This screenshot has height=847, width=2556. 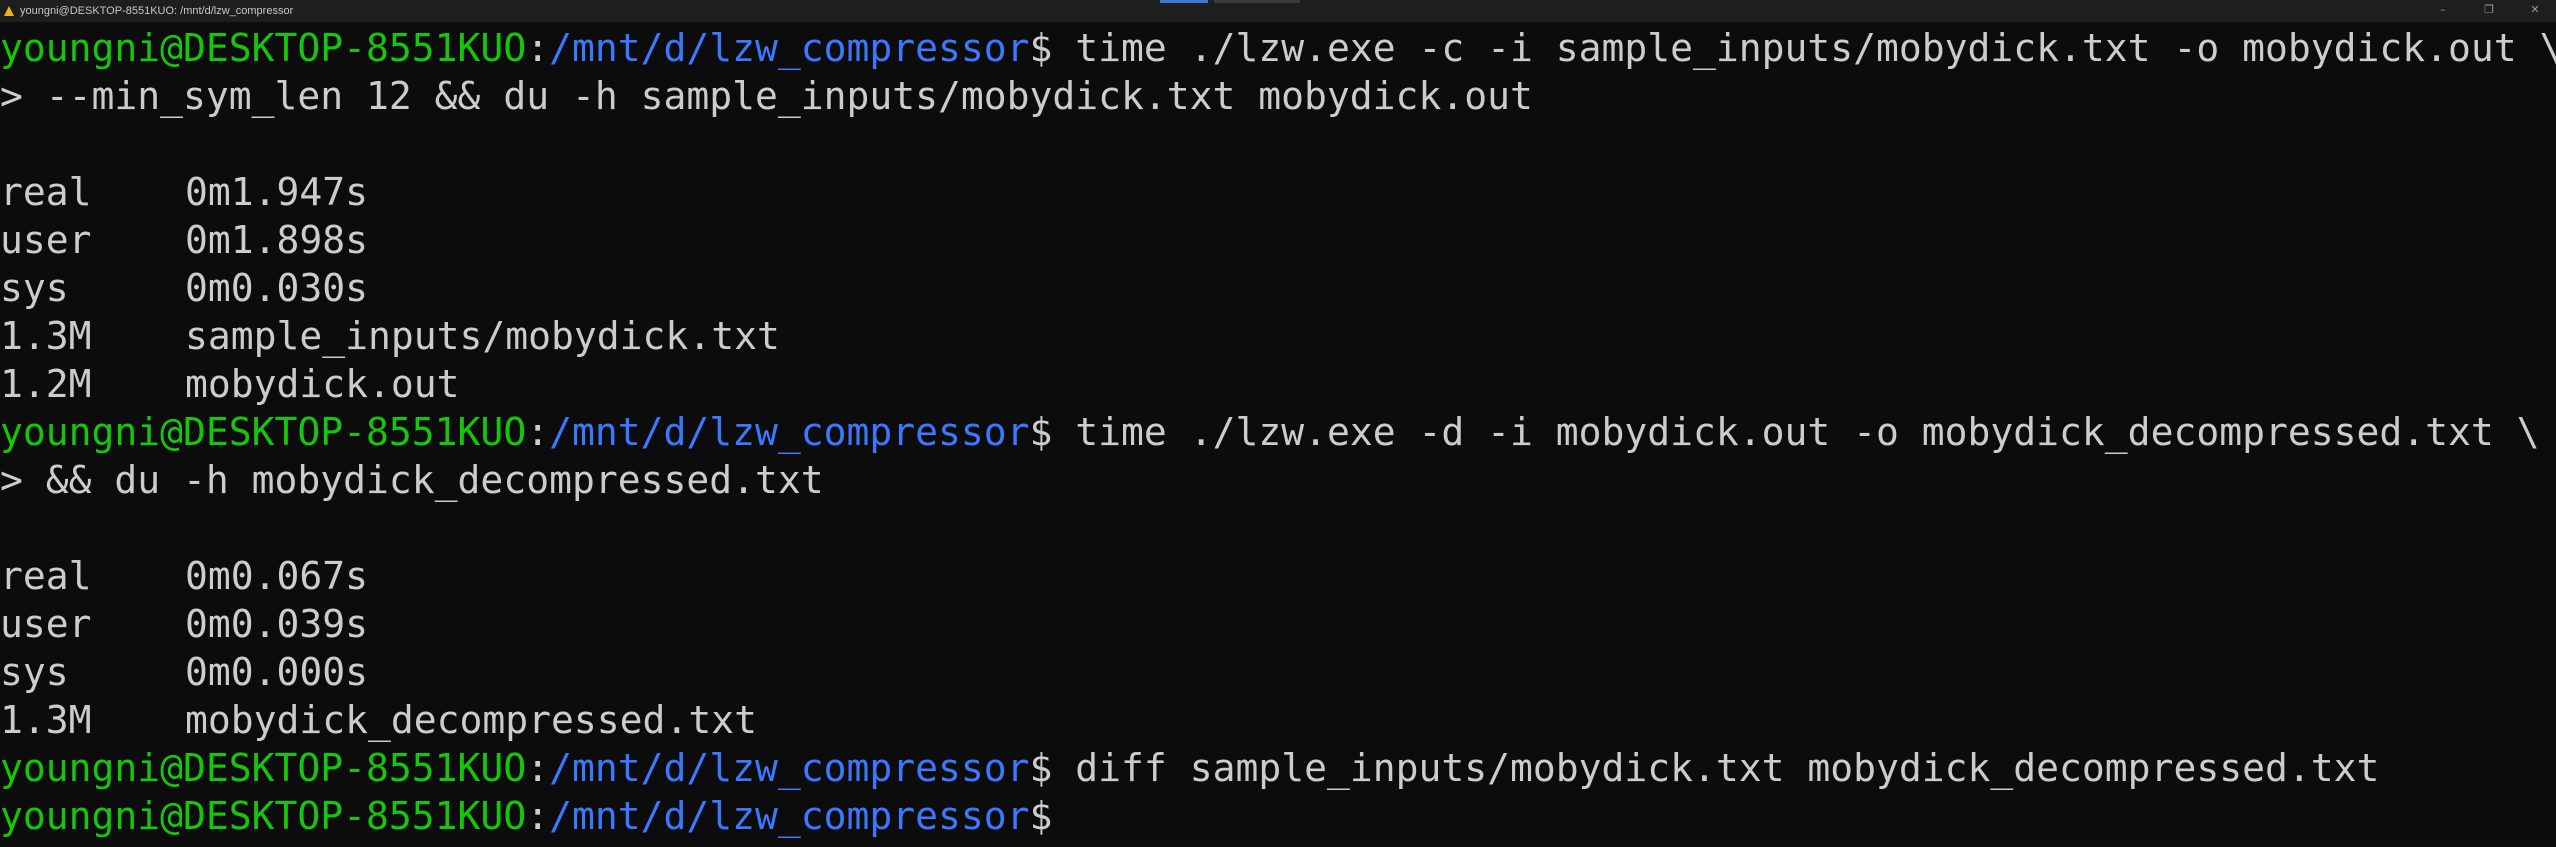 I want to click on du-output-row: 1.3M sample_inputs/mobydick.txt, so click(x=390, y=336).